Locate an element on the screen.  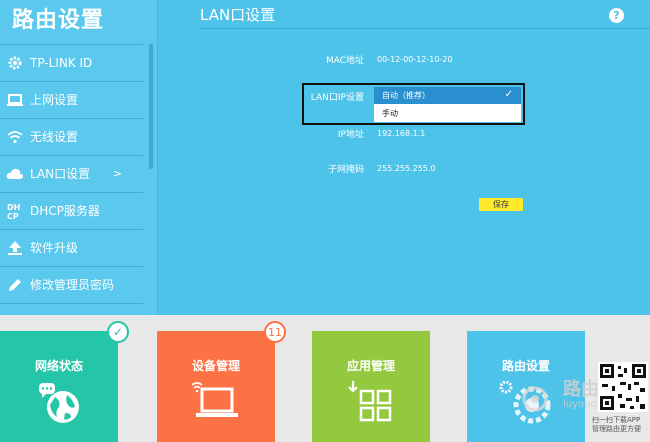
sidebar-item-label: DHCP服务器 is located at coordinates (65, 211).